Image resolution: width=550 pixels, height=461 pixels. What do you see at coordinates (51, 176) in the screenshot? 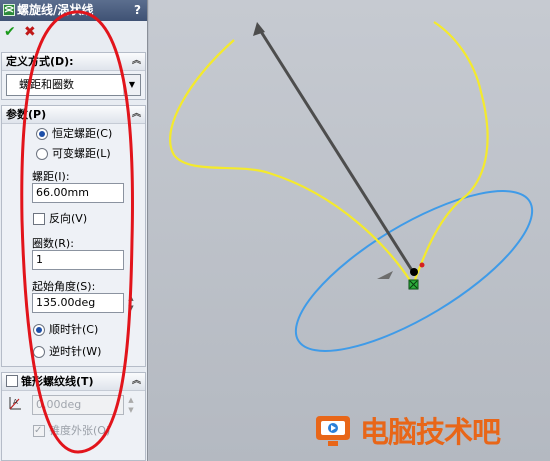
I see `pitch-label: 螺距(I):` at bounding box center [51, 176].